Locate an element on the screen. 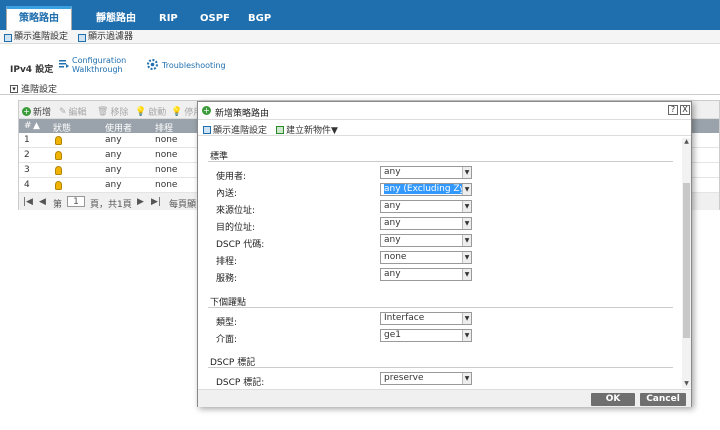 This screenshot has height=430, width=720. new-object-icon is located at coordinates (280, 129).